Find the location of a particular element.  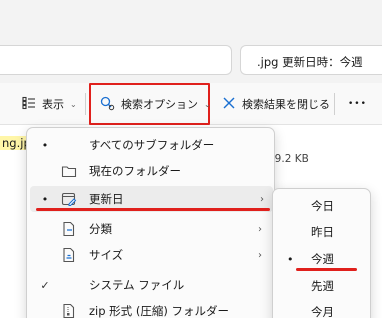

view-list-icon is located at coordinates (29, 104).